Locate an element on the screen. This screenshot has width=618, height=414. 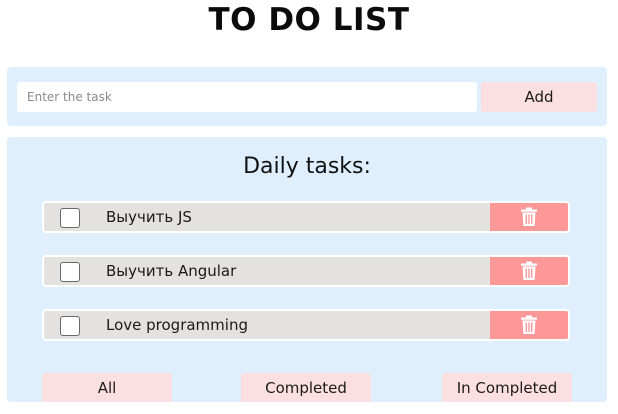
task-item: Выучить JS is located at coordinates (306, 217).